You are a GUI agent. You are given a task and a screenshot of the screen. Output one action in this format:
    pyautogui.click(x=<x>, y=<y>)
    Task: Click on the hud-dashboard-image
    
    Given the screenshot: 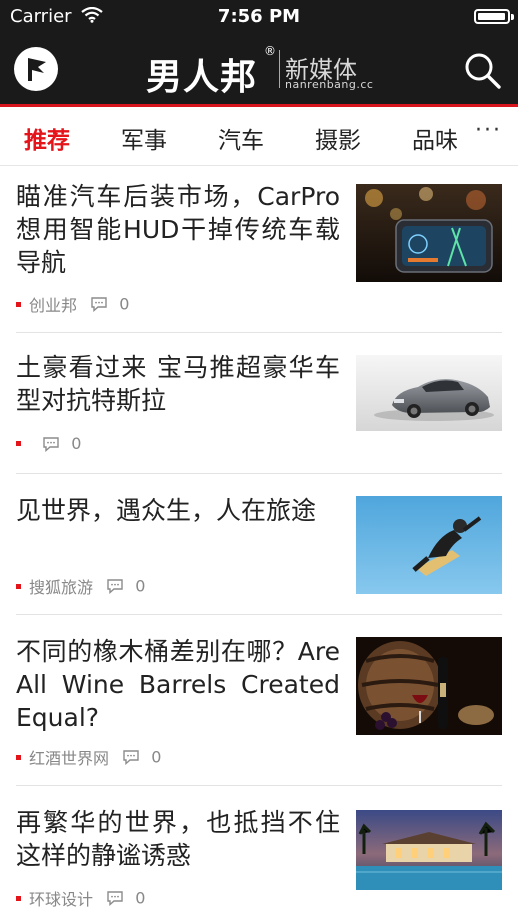 What is the action you would take?
    pyautogui.click(x=429, y=233)
    